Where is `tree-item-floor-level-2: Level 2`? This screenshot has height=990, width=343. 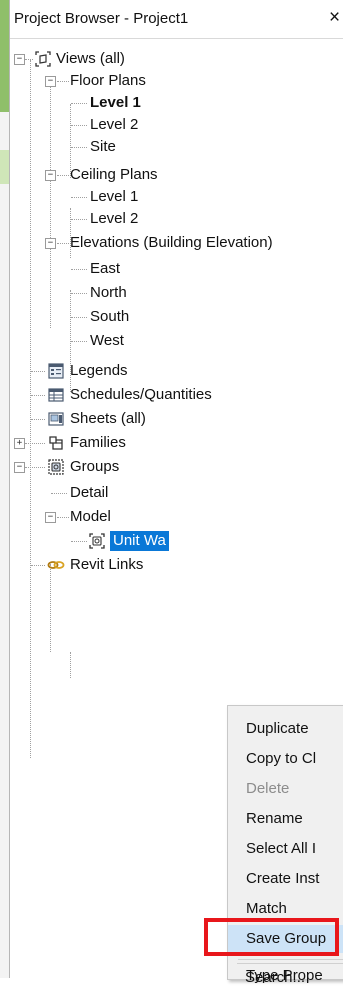 tree-item-floor-level-2: Level 2 is located at coordinates (176, 125).